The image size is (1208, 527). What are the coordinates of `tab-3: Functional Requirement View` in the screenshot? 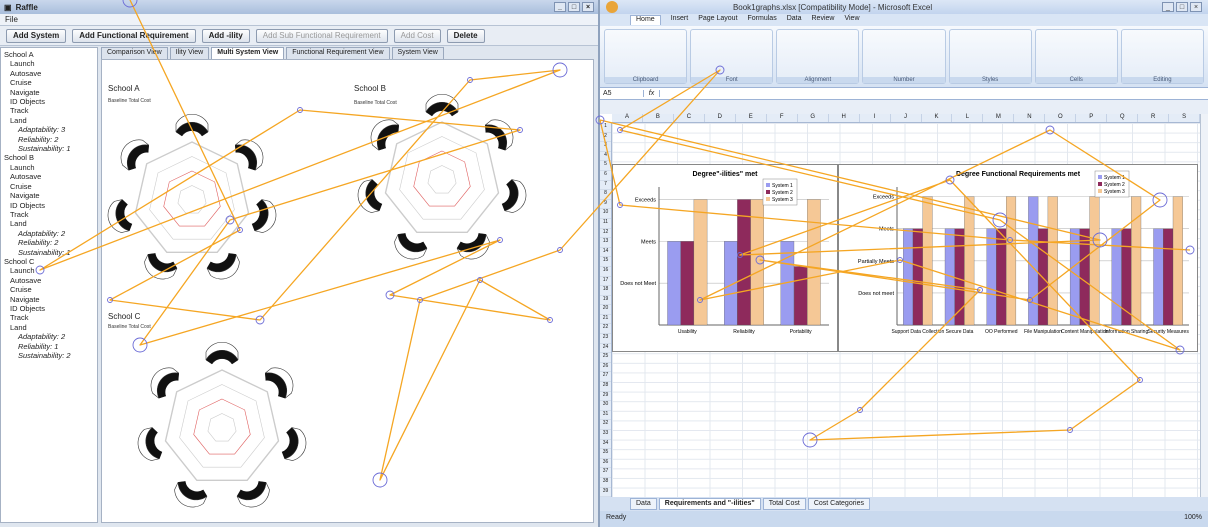 It's located at (338, 53).